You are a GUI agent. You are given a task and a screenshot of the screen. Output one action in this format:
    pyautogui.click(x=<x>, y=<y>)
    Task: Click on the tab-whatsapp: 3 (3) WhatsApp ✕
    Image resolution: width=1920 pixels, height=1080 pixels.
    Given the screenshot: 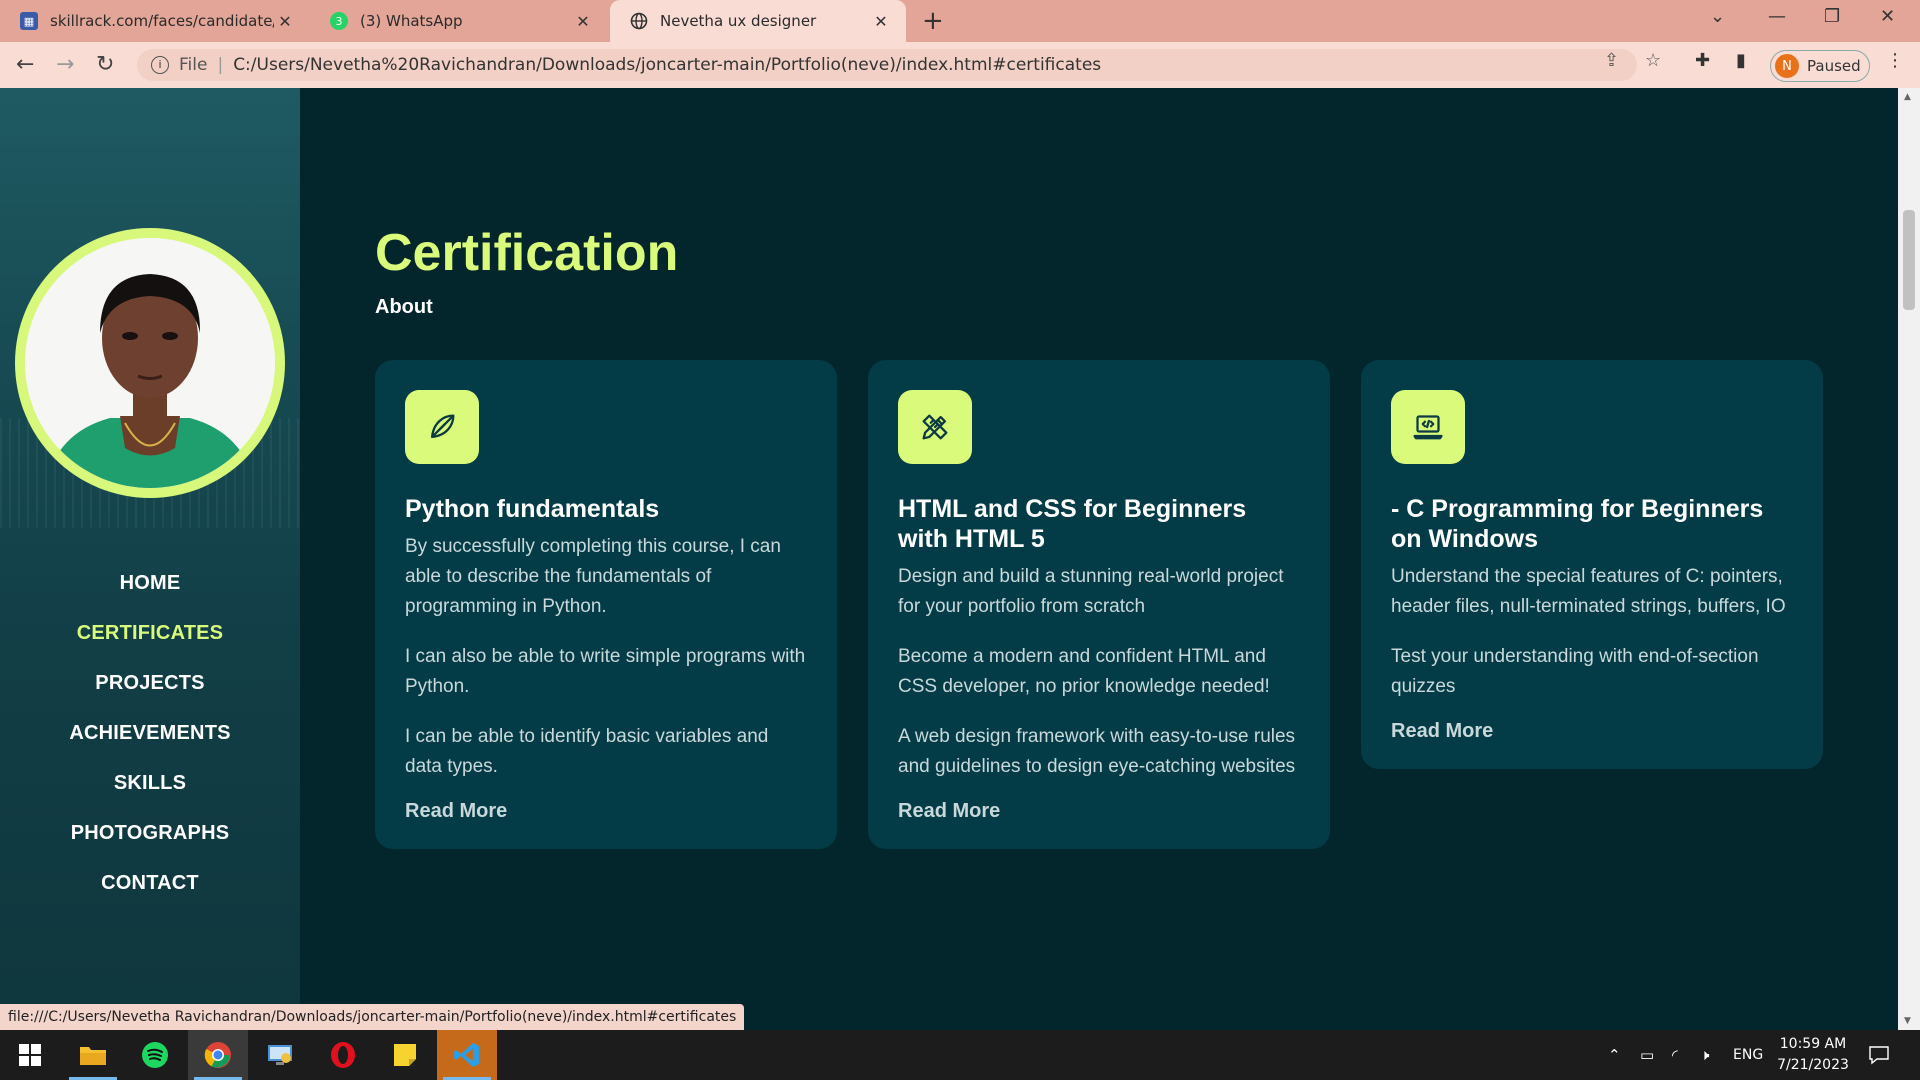 What is the action you would take?
    pyautogui.click(x=459, y=21)
    